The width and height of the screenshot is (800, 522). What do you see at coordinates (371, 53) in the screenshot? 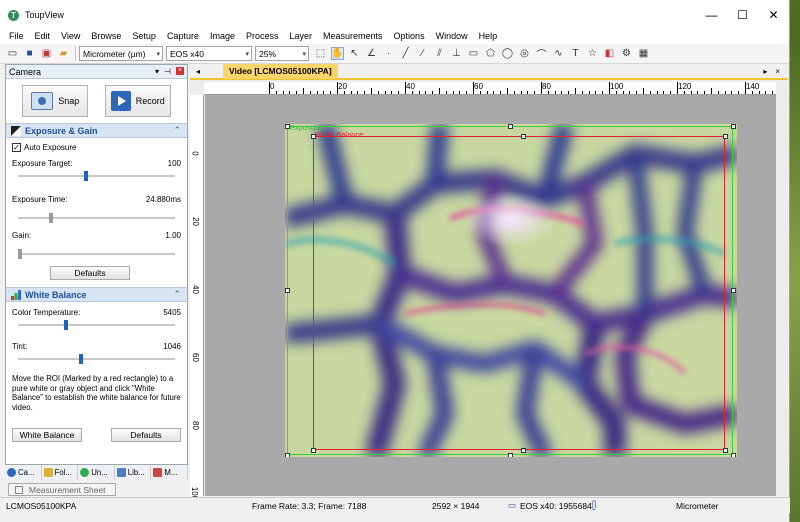
I see `angle-icon: ∠` at bounding box center [371, 53].